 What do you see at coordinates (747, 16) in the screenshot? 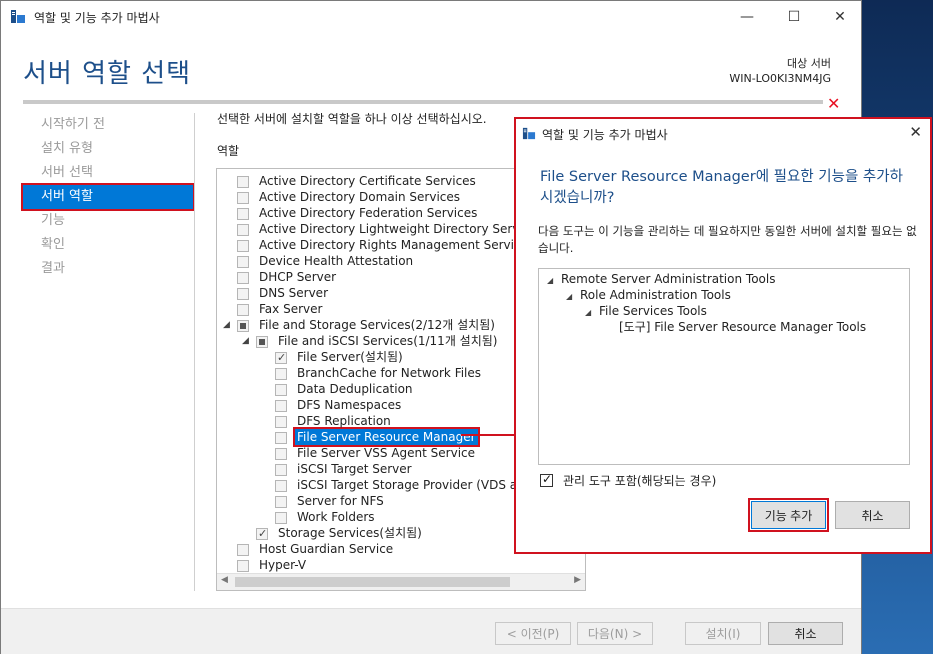
I see `minimize-button: —` at bounding box center [747, 16].